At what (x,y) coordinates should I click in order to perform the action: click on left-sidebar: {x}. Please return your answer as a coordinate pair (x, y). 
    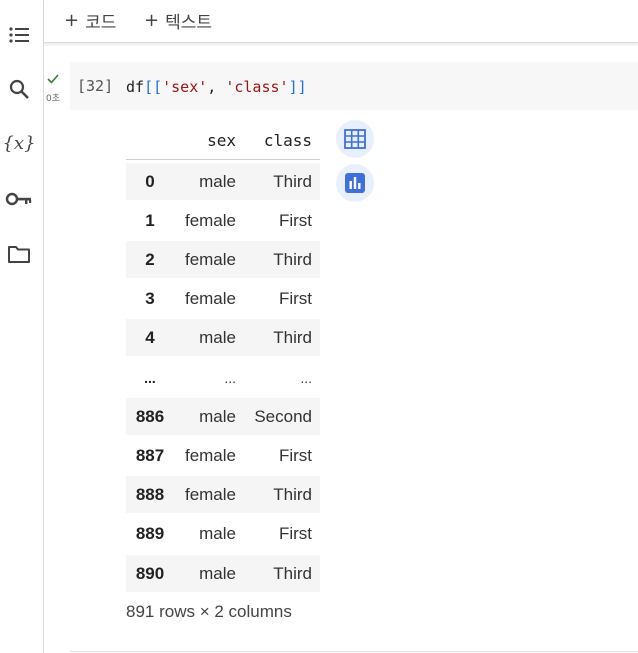
    Looking at the image, I should click on (22, 326).